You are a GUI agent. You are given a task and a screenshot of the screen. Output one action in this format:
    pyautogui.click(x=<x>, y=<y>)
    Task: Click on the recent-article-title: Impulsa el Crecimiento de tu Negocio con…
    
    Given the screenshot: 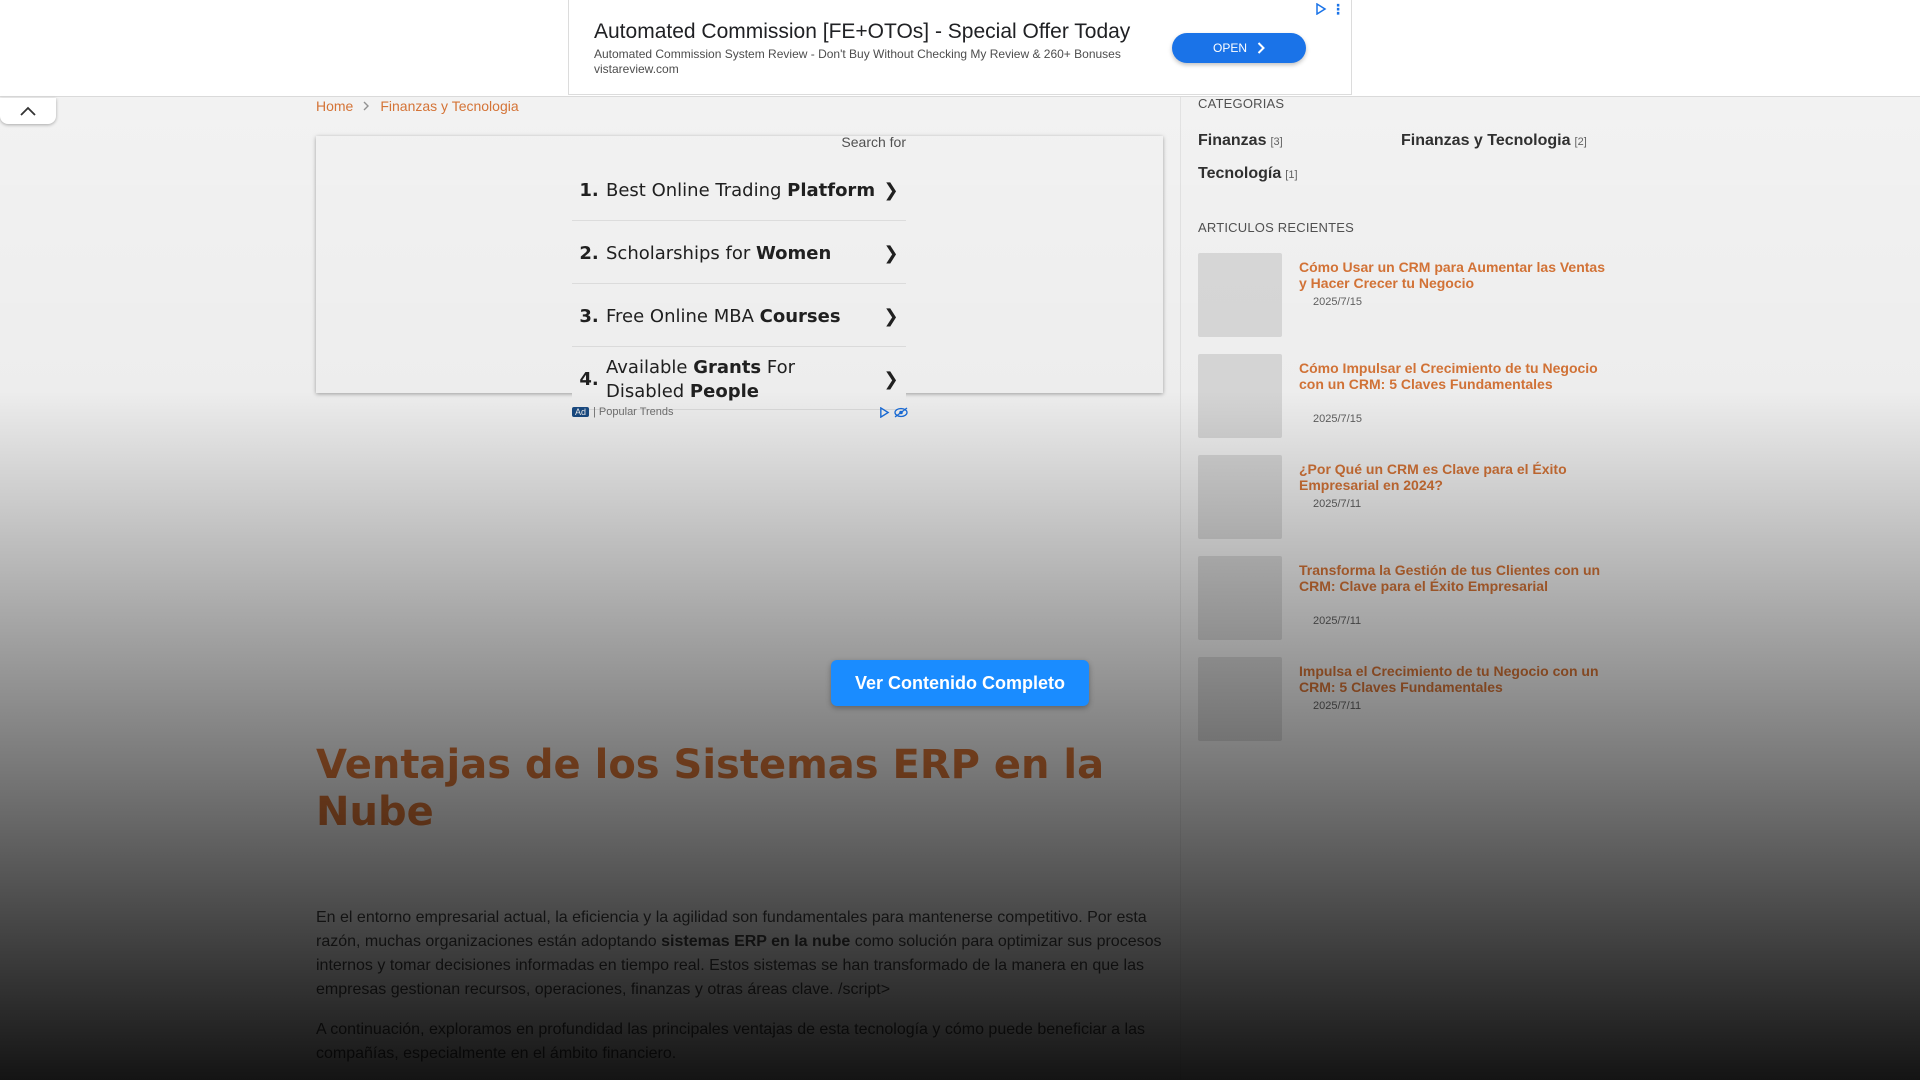 What is the action you would take?
    pyautogui.click(x=1454, y=679)
    